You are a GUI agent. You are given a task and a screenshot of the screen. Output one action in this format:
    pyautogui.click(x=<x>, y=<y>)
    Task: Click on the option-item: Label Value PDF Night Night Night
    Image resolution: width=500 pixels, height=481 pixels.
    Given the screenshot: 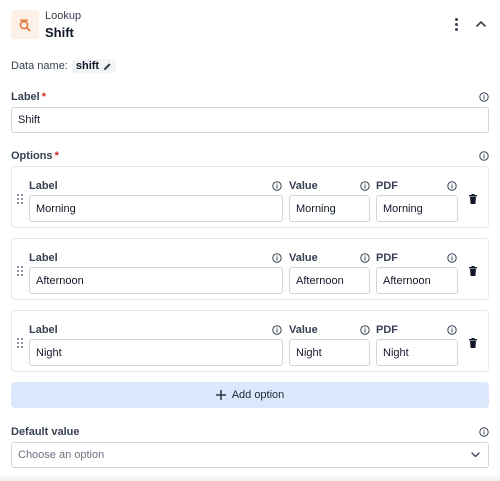 What is the action you would take?
    pyautogui.click(x=250, y=341)
    